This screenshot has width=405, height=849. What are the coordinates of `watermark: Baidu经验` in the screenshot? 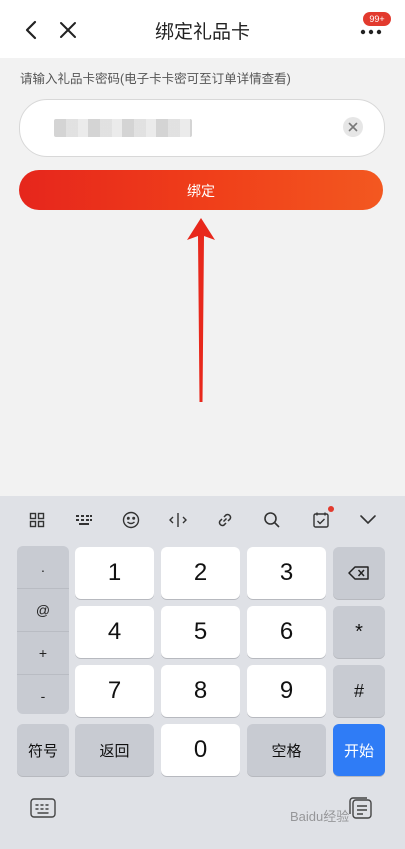 It's located at (320, 816).